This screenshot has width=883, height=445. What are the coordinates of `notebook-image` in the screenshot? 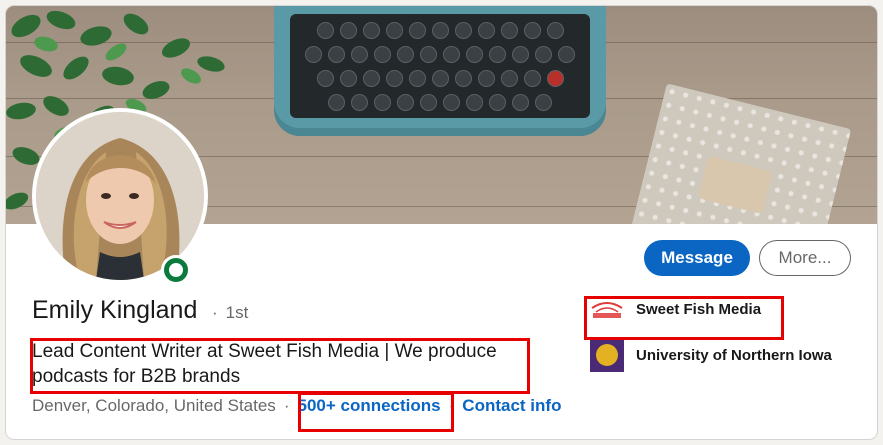 It's located at (741, 153).